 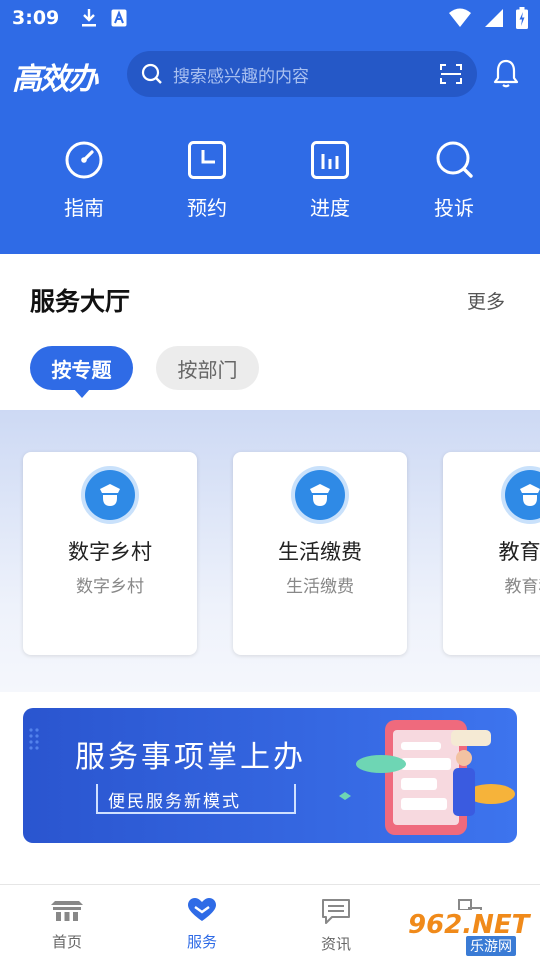 I want to click on message-icon, so click(x=336, y=911).